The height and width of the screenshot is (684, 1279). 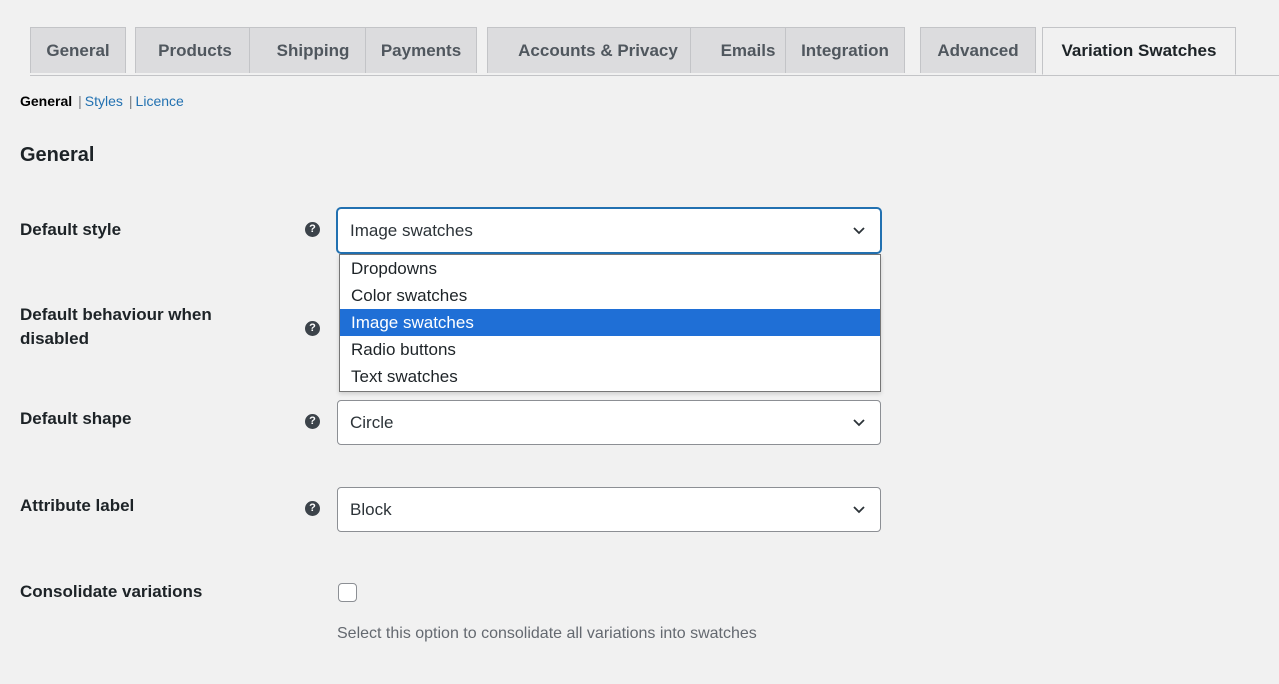 What do you see at coordinates (411, 230) in the screenshot?
I see `default-style-value: Image swatches` at bounding box center [411, 230].